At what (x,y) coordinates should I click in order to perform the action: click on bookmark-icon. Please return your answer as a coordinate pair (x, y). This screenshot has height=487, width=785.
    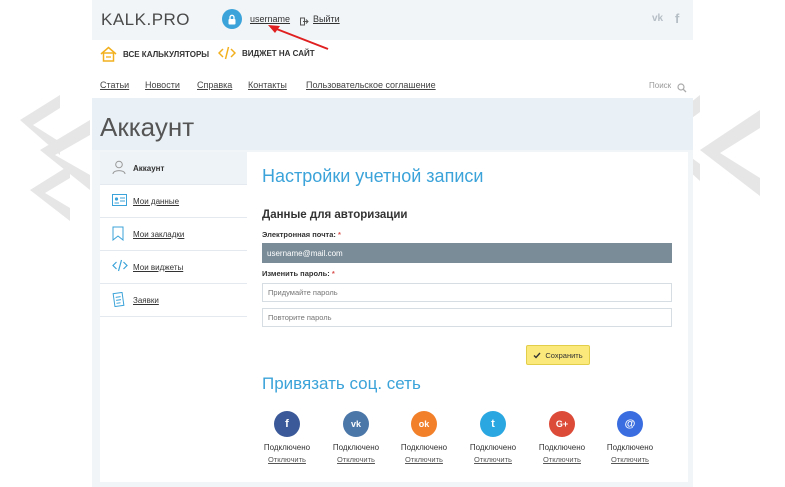
    Looking at the image, I should click on (118, 233).